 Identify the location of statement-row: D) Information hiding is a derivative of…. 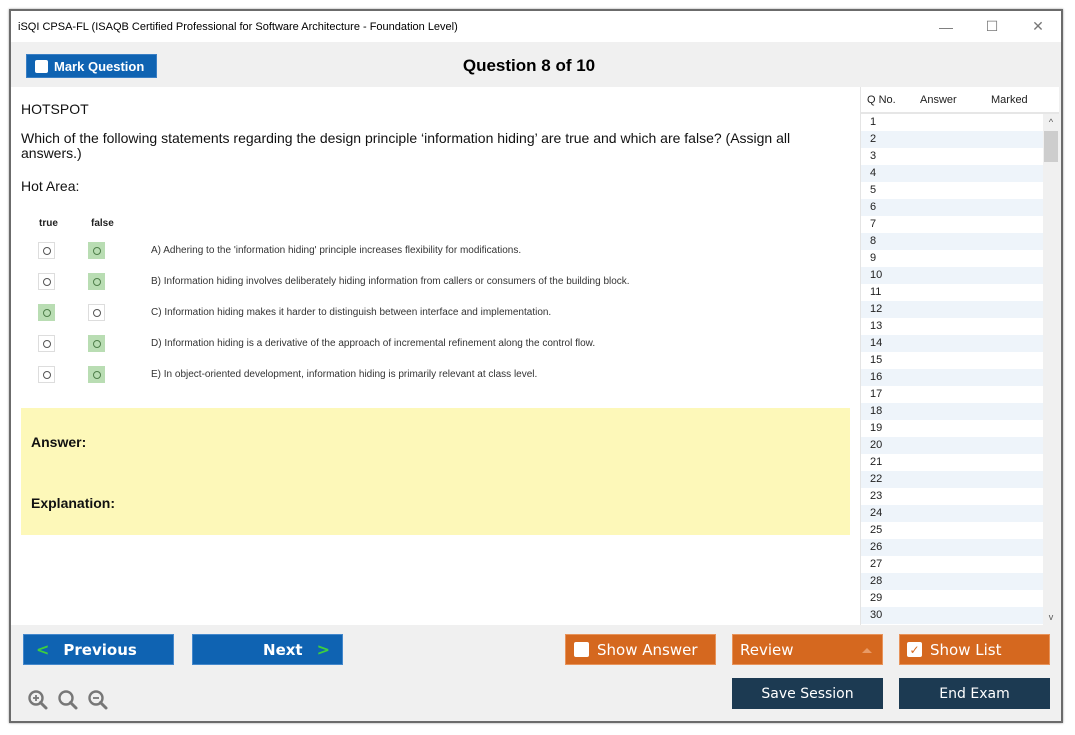
(421, 345).